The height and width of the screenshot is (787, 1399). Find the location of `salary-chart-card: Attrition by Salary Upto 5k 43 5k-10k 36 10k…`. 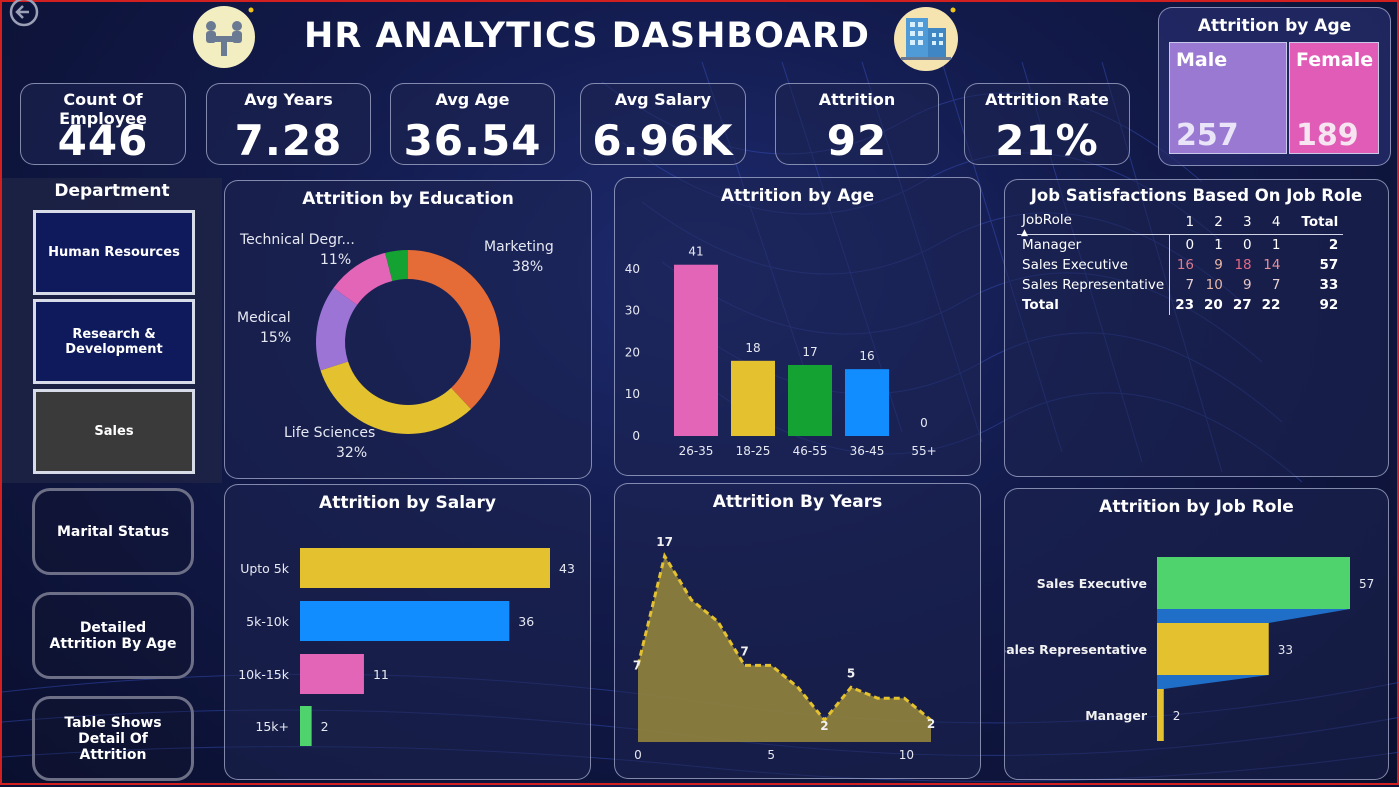

salary-chart-card: Attrition by Salary Upto 5k 43 5k-10k 36 10k… is located at coordinates (407, 632).